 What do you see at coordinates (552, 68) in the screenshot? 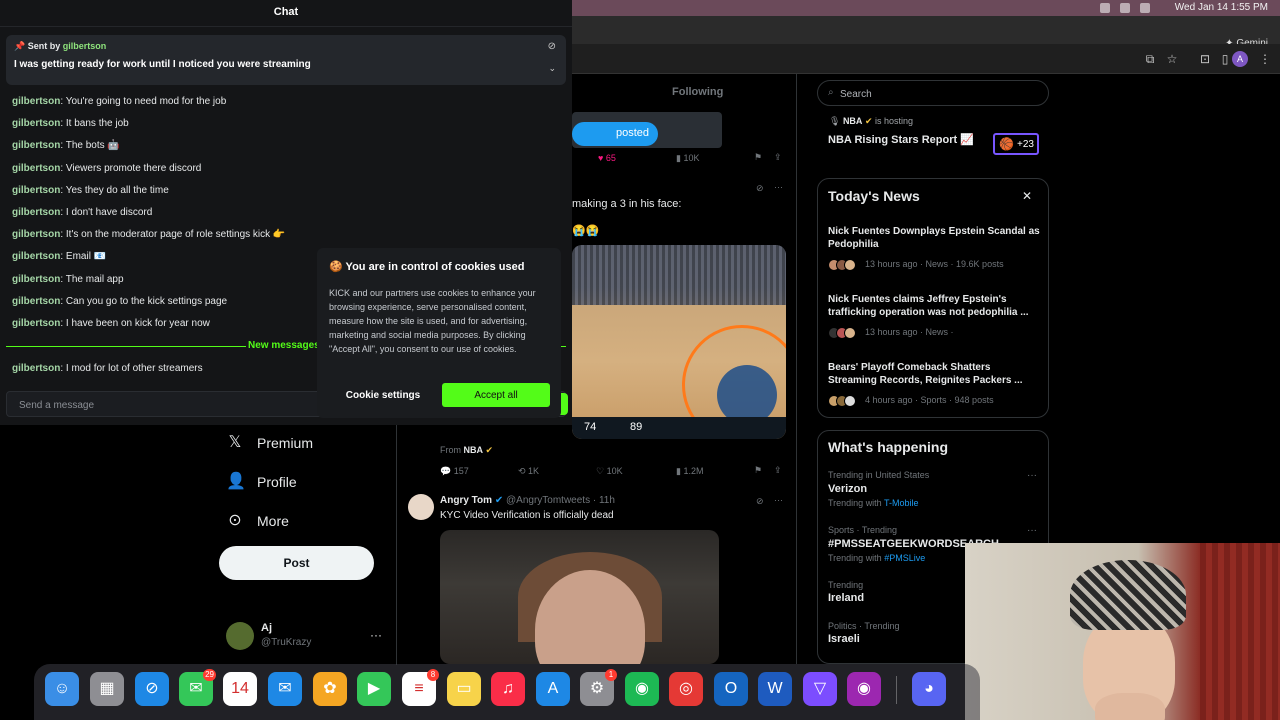
I see `chevron-down-icon: ⌄` at bounding box center [552, 68].